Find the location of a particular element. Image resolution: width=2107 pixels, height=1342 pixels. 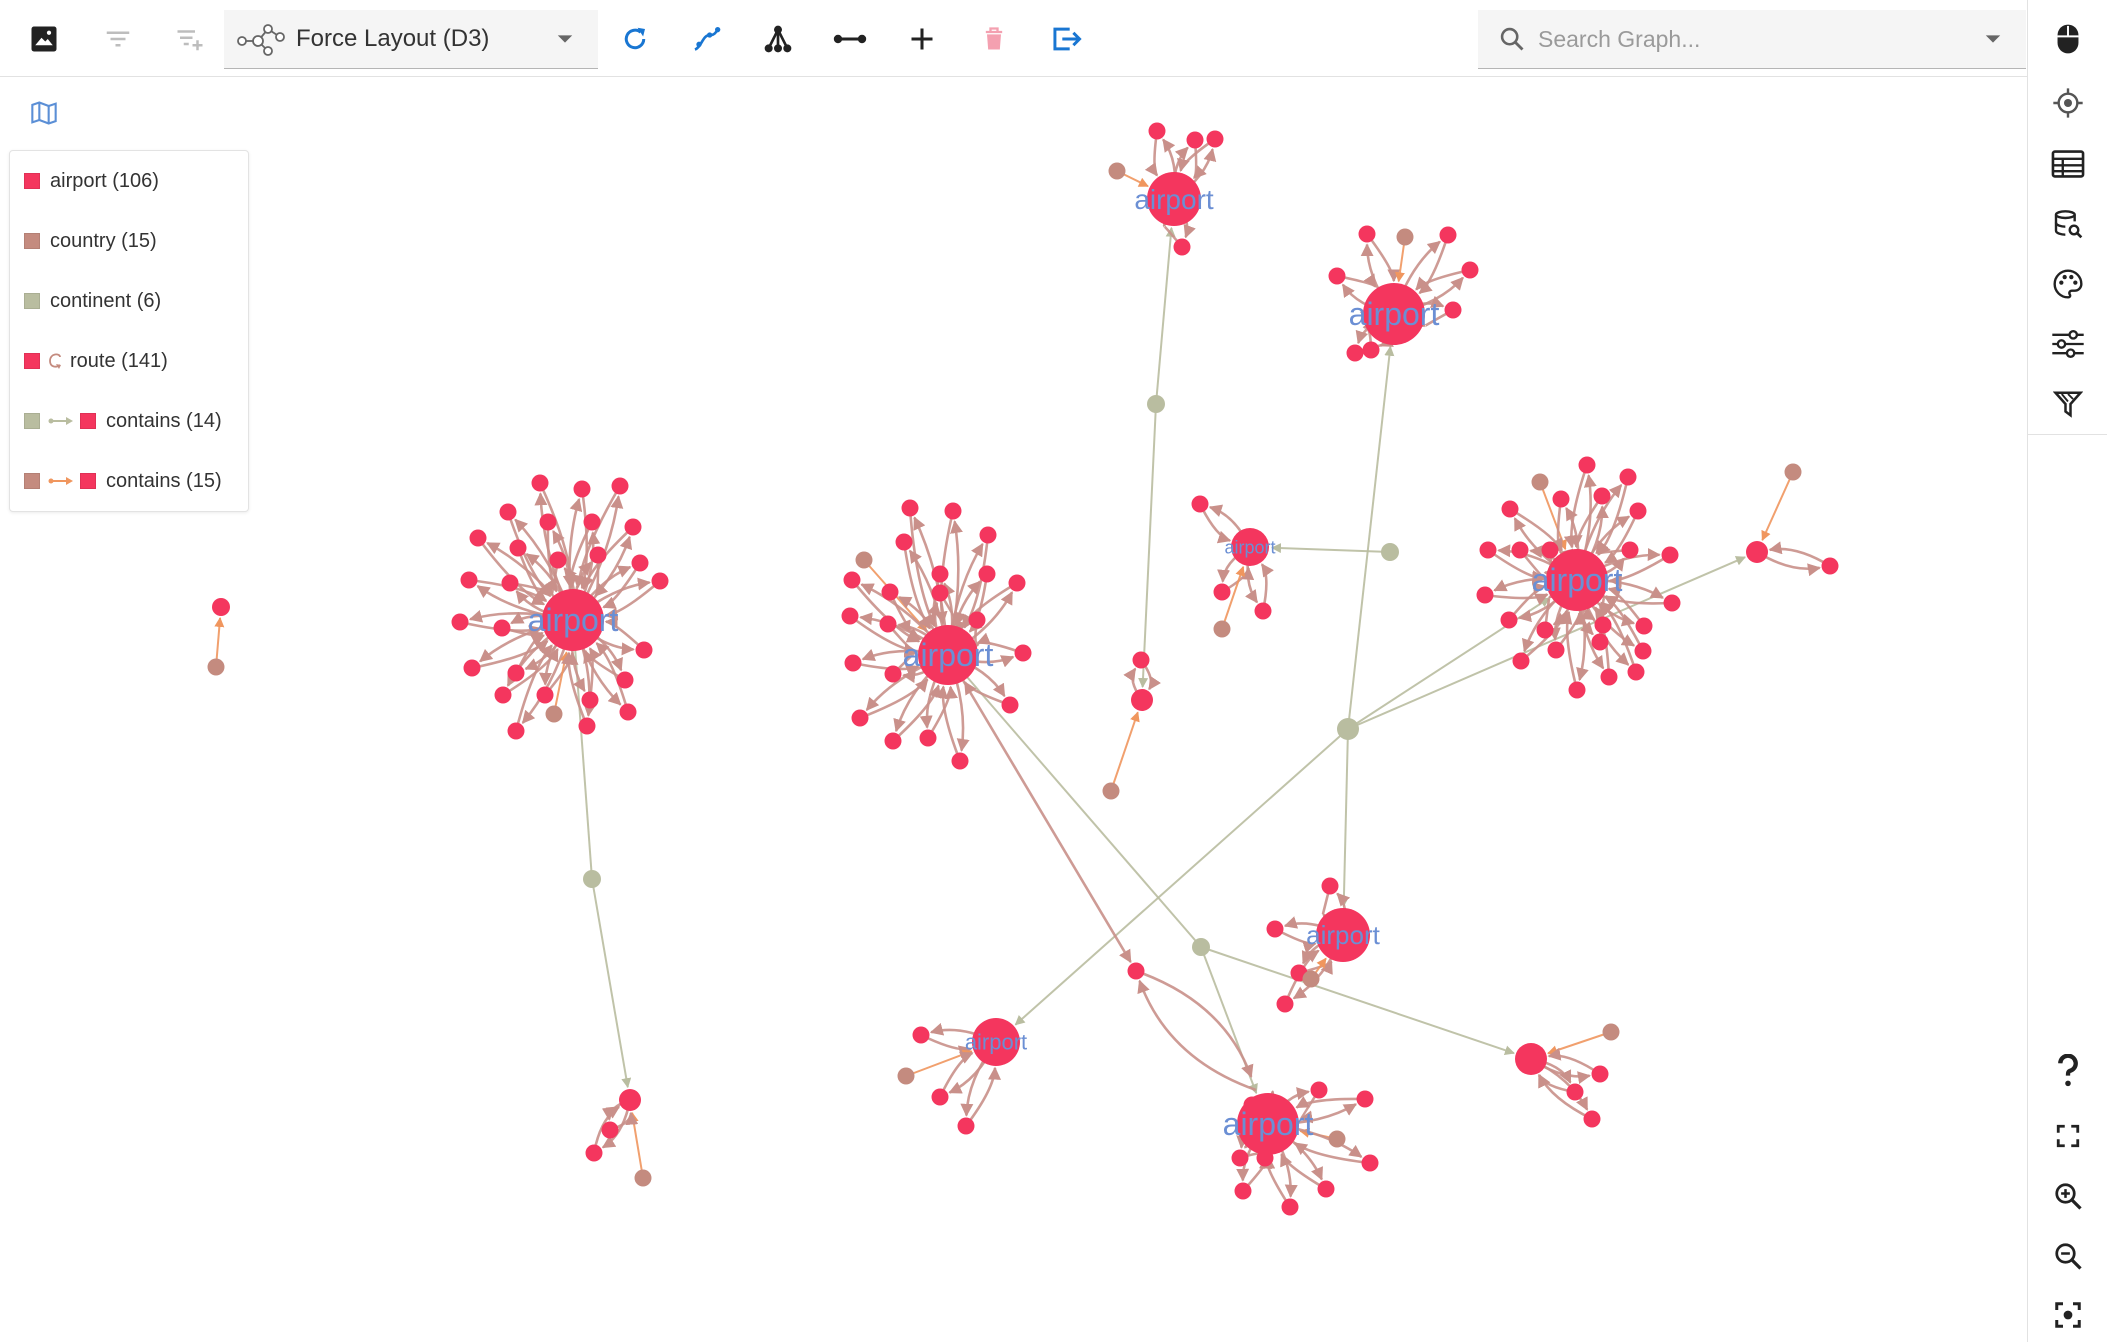

table-view-button is located at coordinates (2068, 164).